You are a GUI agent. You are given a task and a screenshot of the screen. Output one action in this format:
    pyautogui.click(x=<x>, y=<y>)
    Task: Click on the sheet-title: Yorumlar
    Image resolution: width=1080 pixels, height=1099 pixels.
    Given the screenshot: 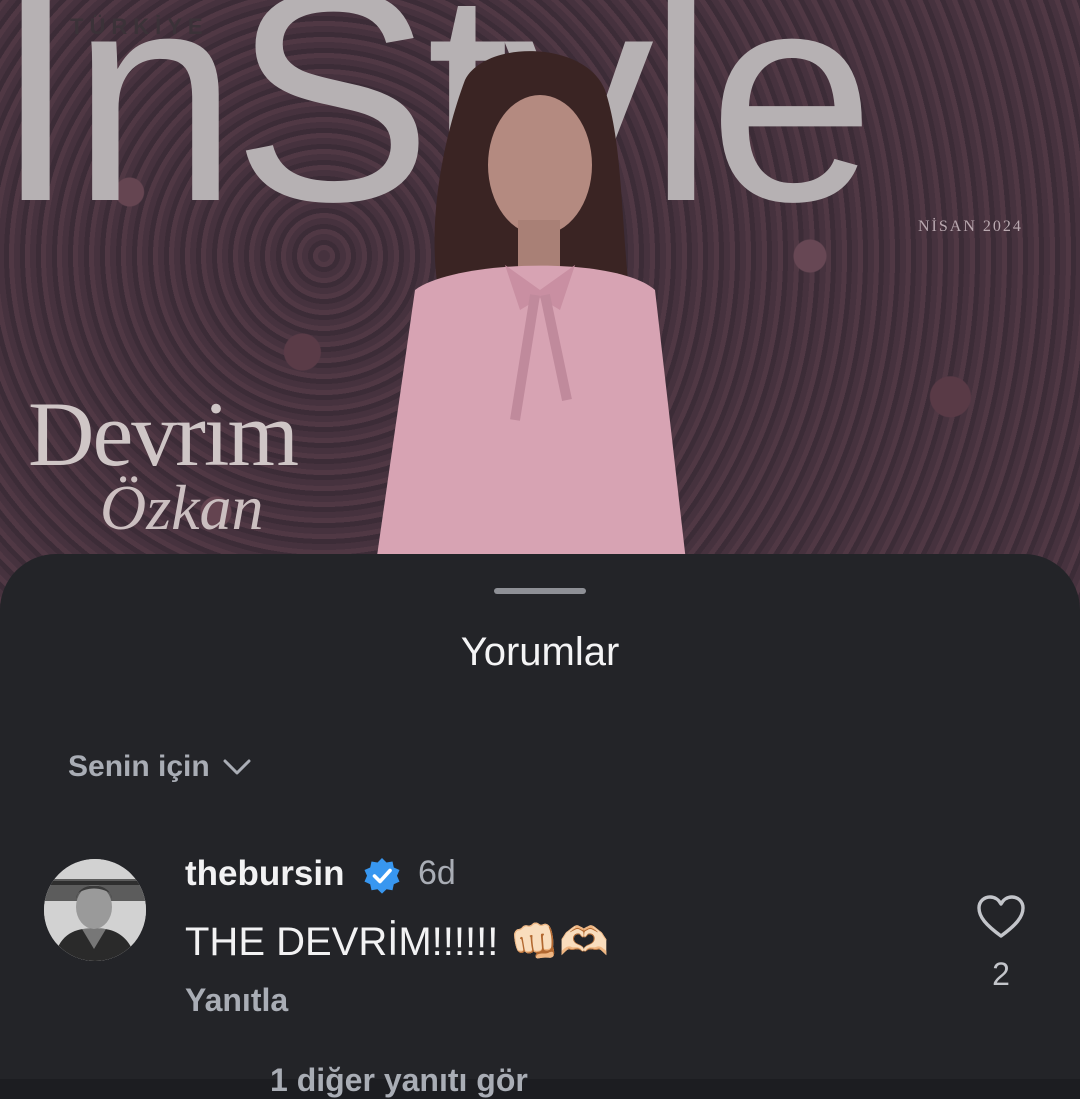 What is the action you would take?
    pyautogui.click(x=540, y=652)
    